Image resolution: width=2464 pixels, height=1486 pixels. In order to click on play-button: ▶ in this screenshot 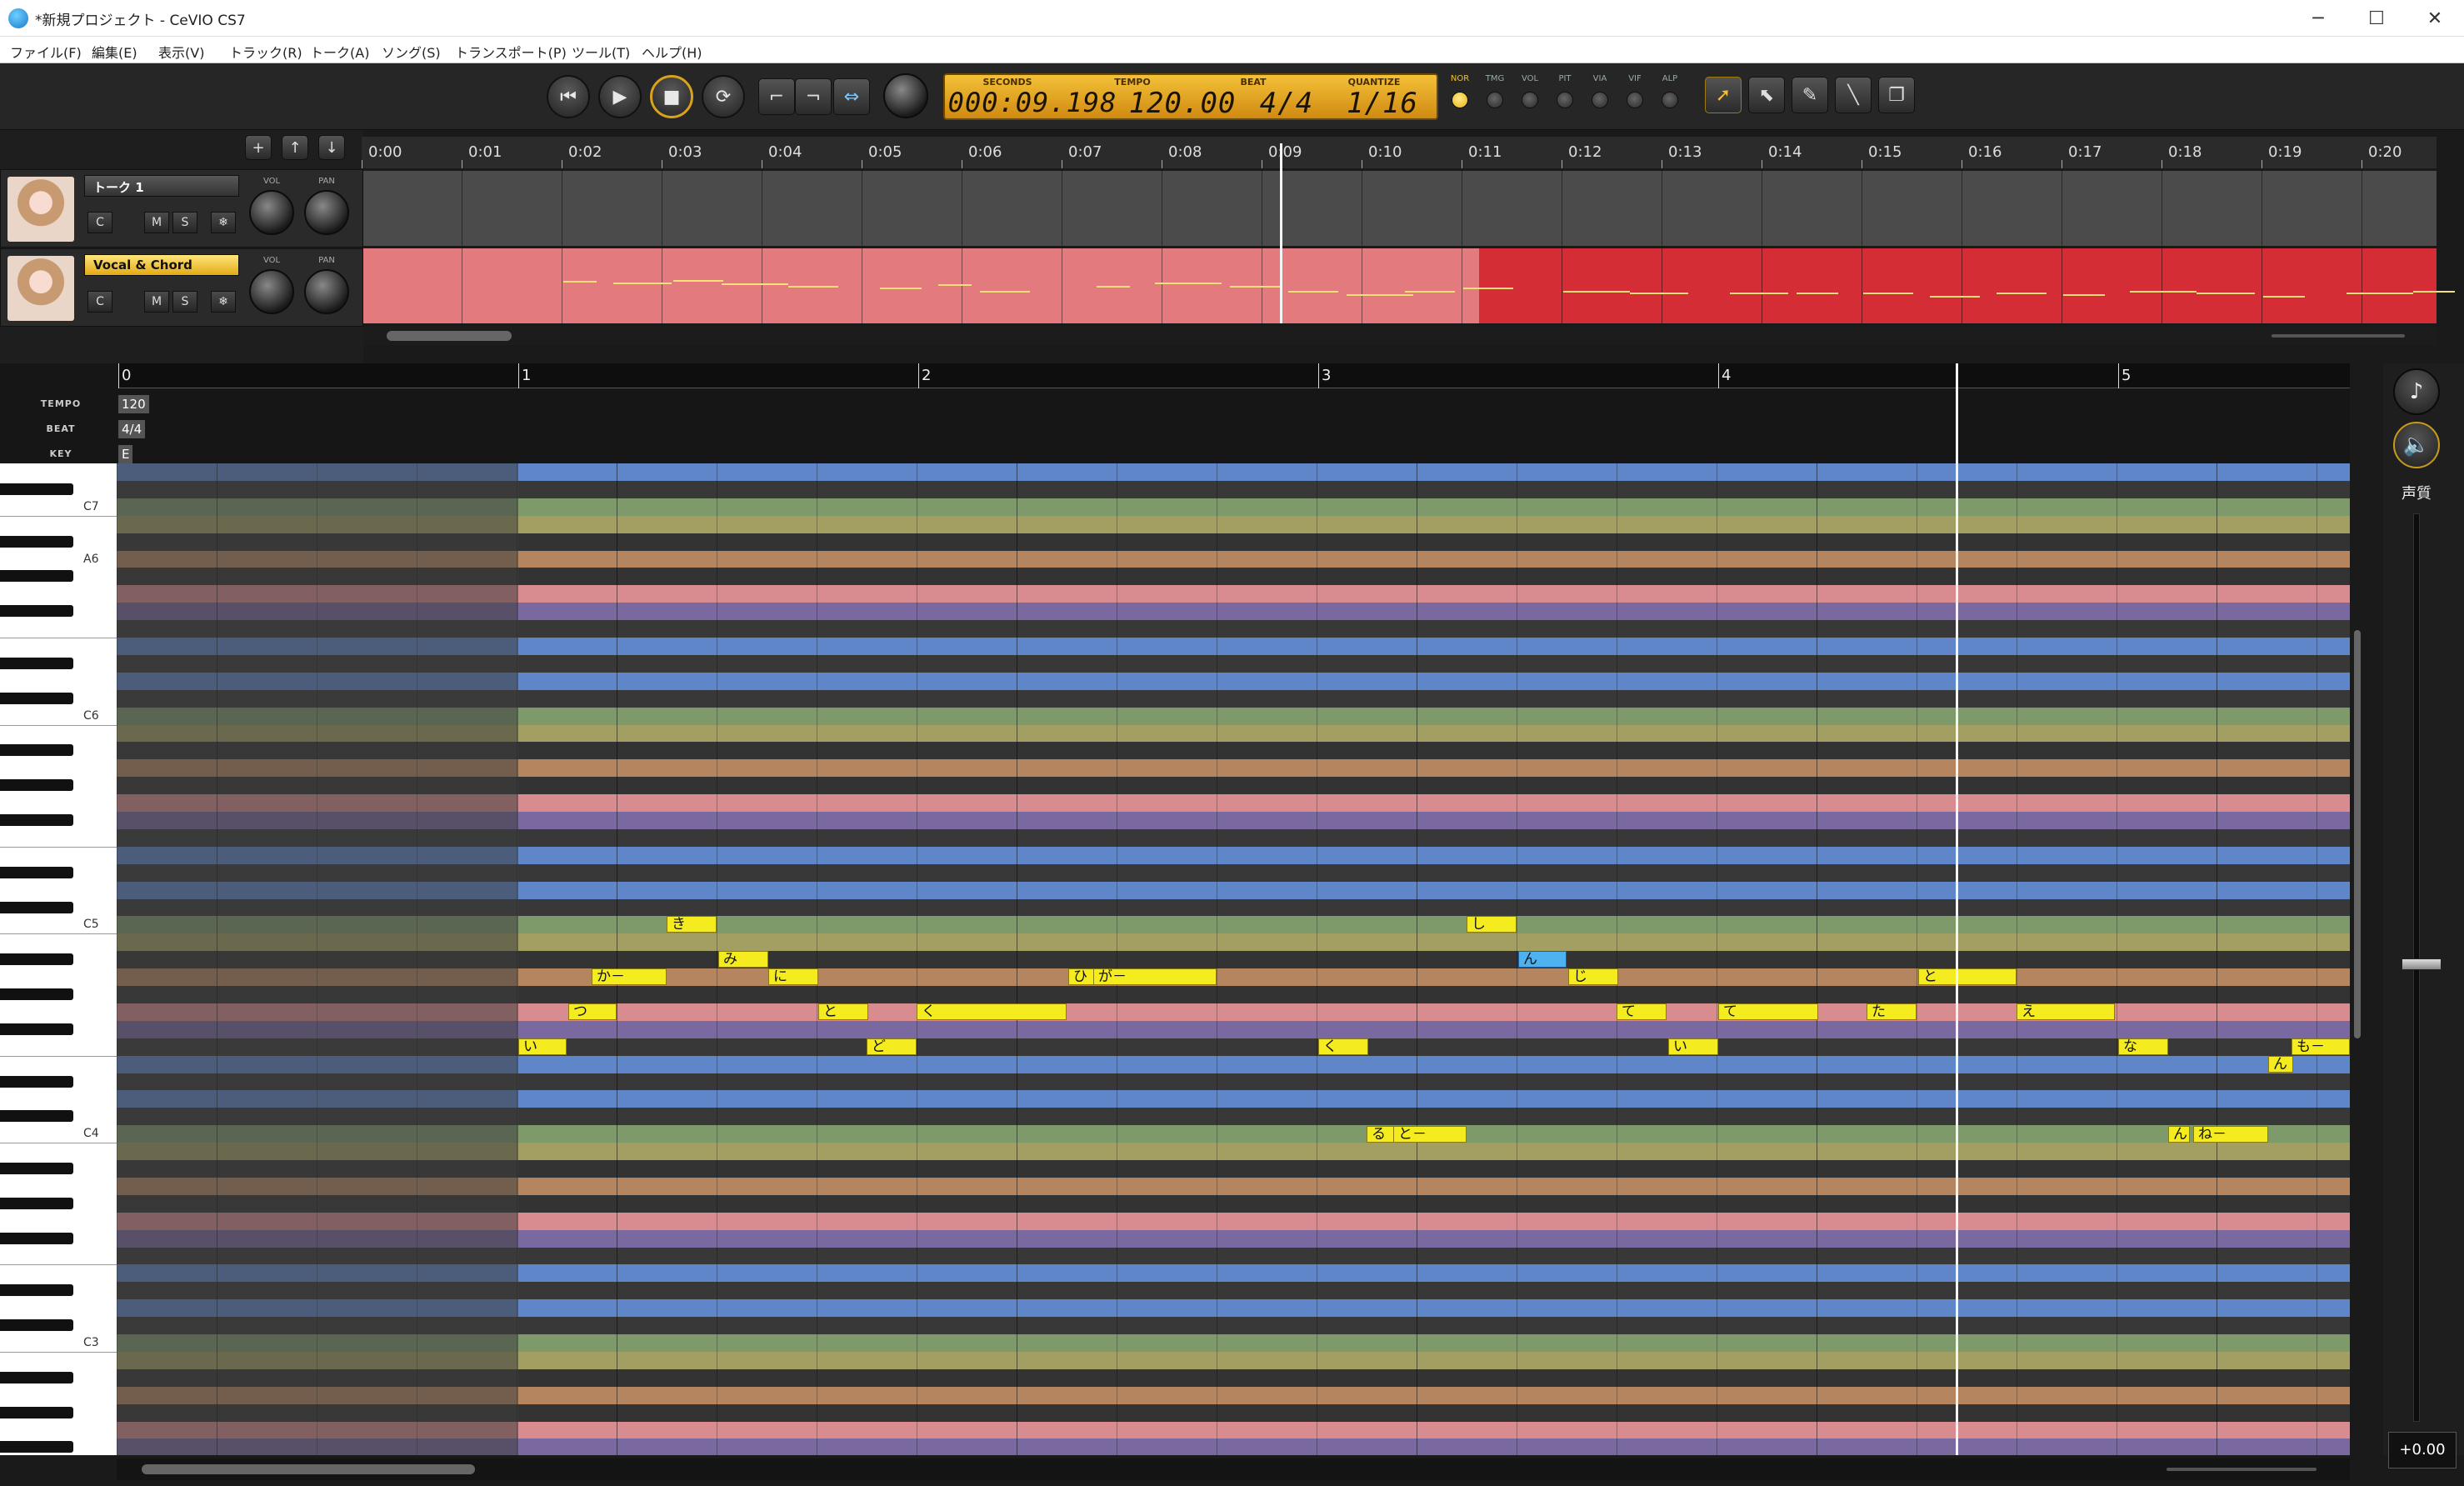, I will do `click(620, 96)`.